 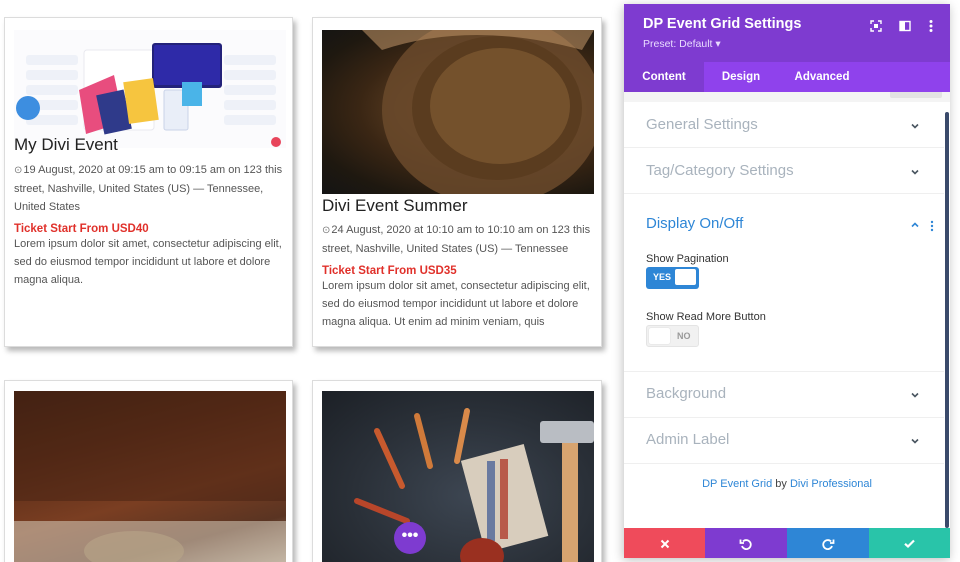 I want to click on panel-header: DP Event Grid Settings Preset: Default ▾, so click(x=787, y=33).